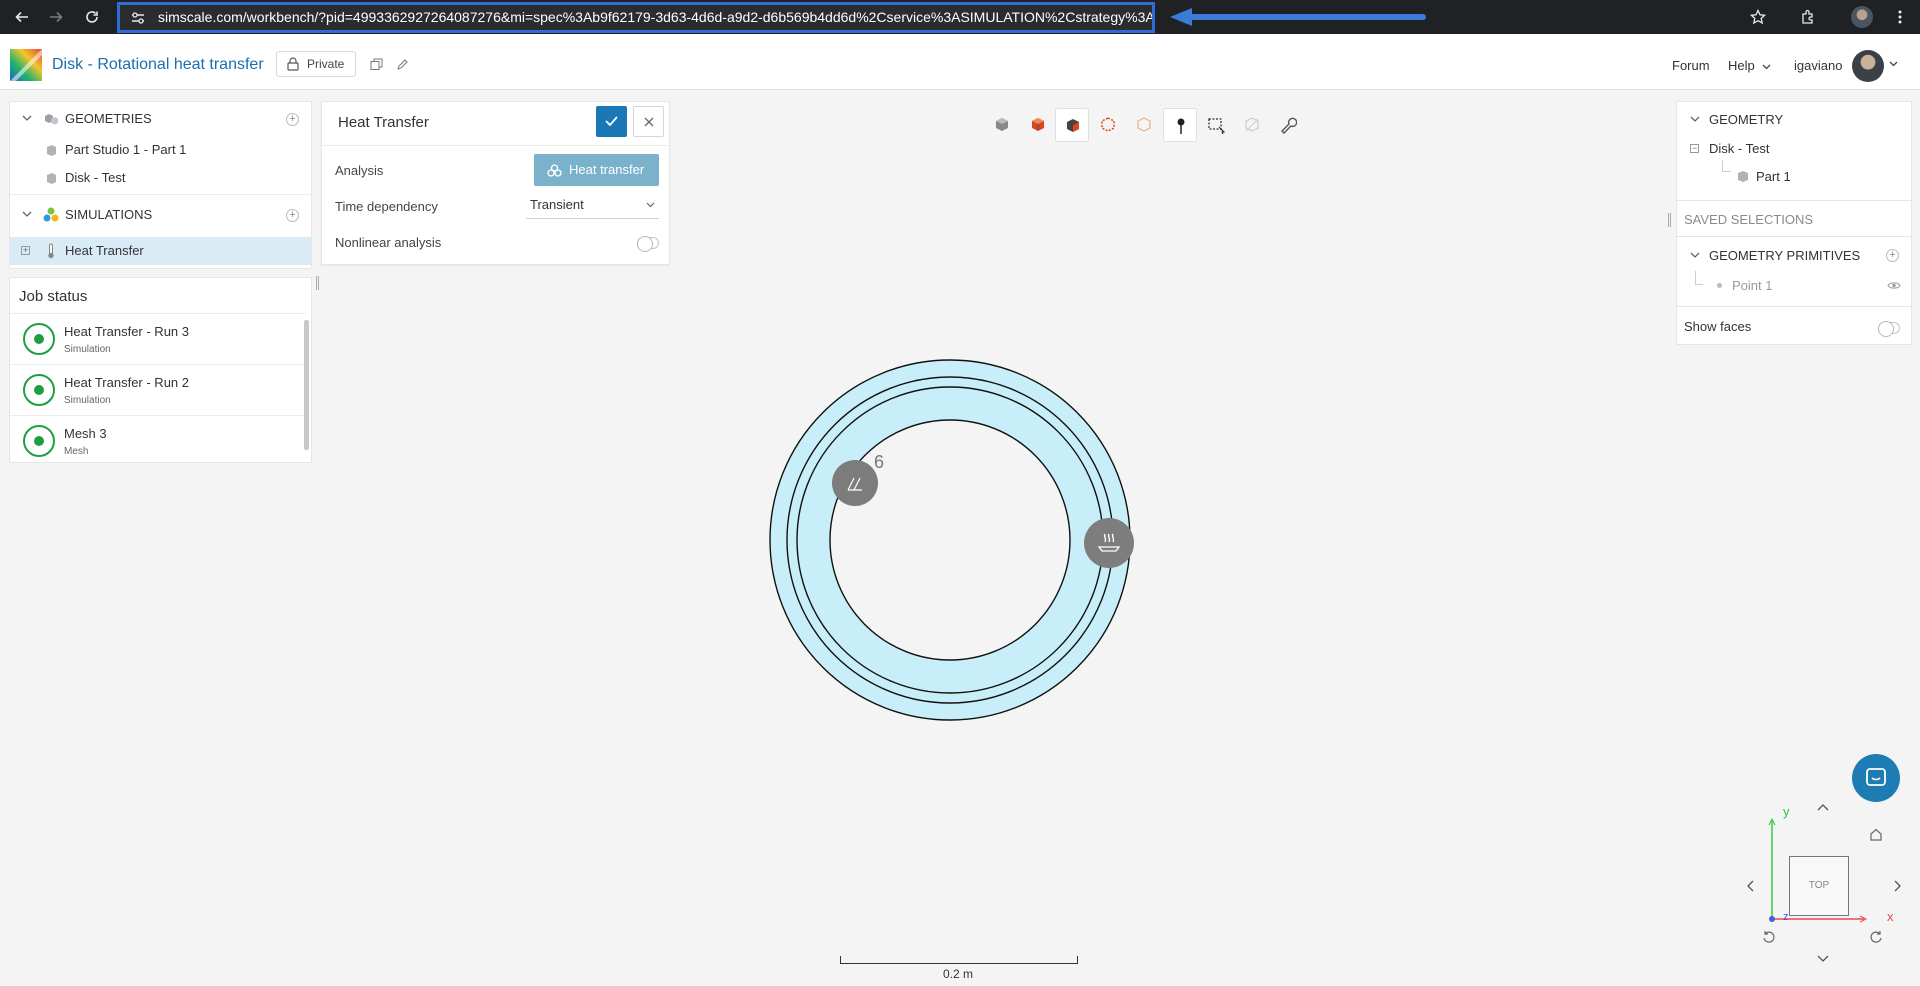 This screenshot has height=986, width=1920. Describe the element at coordinates (292, 215) in the screenshot. I see `add-simulation-button: +` at that location.